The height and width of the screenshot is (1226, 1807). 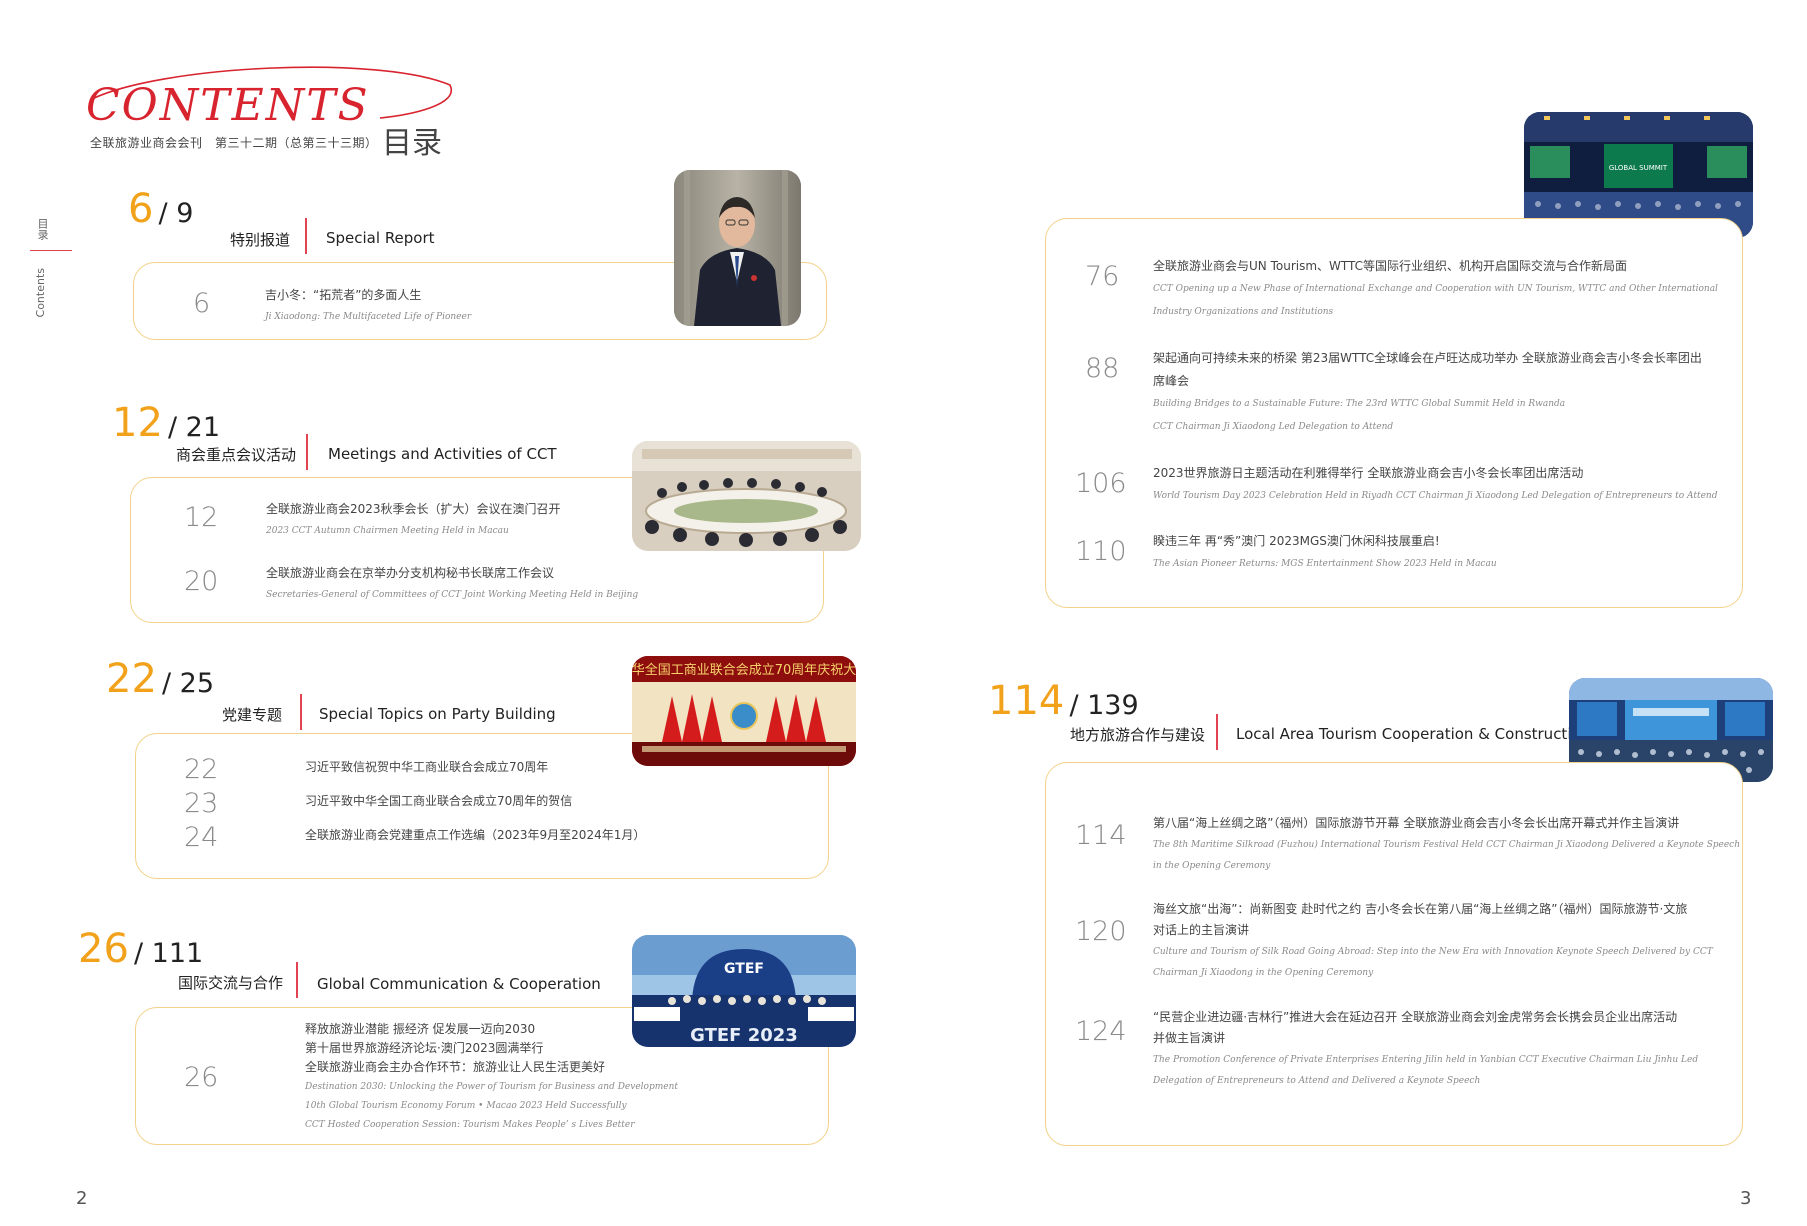 I want to click on mulu-heading: 目录, so click(x=412, y=143).